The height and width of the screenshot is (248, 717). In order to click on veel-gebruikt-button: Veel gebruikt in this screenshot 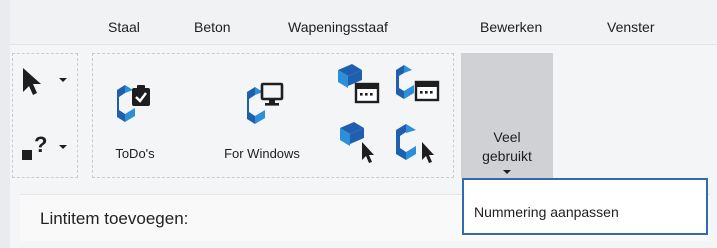, I will do `click(507, 115)`.